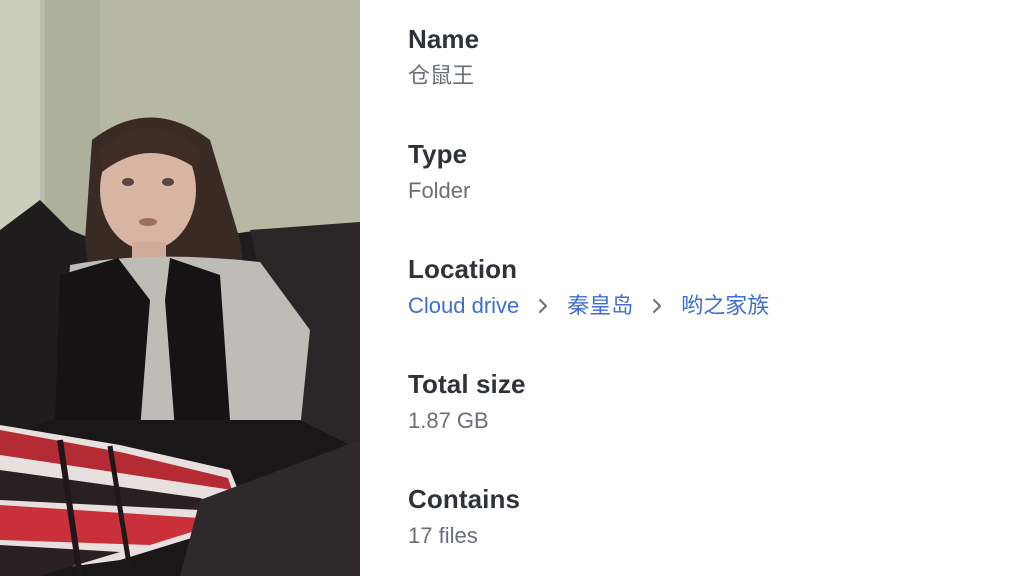 Image resolution: width=1024 pixels, height=576 pixels. Describe the element at coordinates (439, 190) in the screenshot. I see `type-value: Folder` at that location.